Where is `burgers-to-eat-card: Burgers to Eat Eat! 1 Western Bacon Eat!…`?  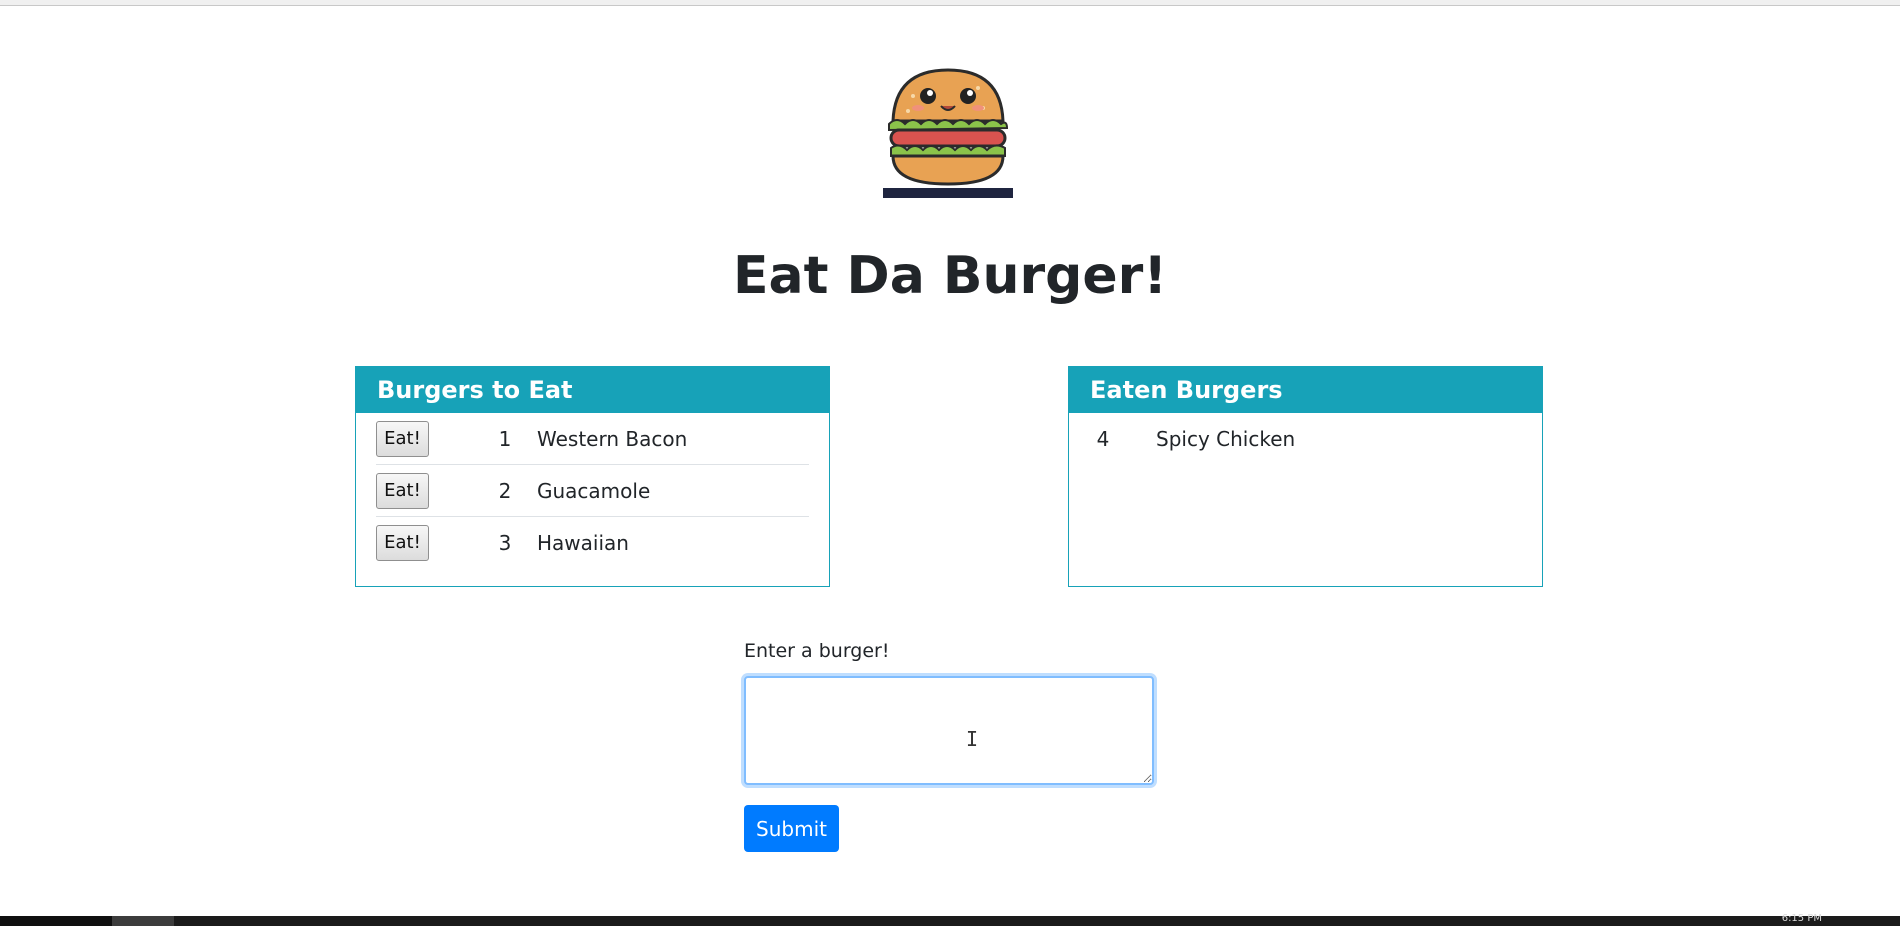
burgers-to-eat-card: Burgers to Eat Eat! 1 Western Bacon Eat!… is located at coordinates (592, 476).